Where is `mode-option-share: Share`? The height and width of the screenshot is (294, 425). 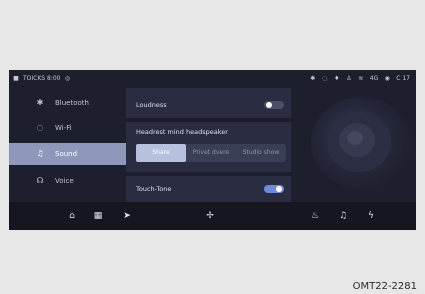
mode-option-share: Share is located at coordinates (161, 153).